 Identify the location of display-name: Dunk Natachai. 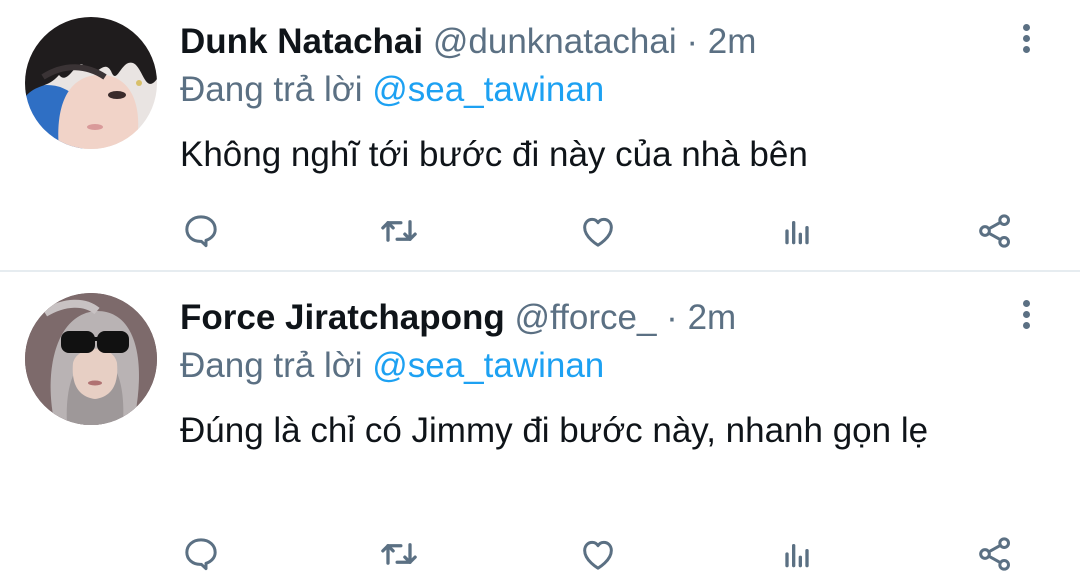
(301, 41).